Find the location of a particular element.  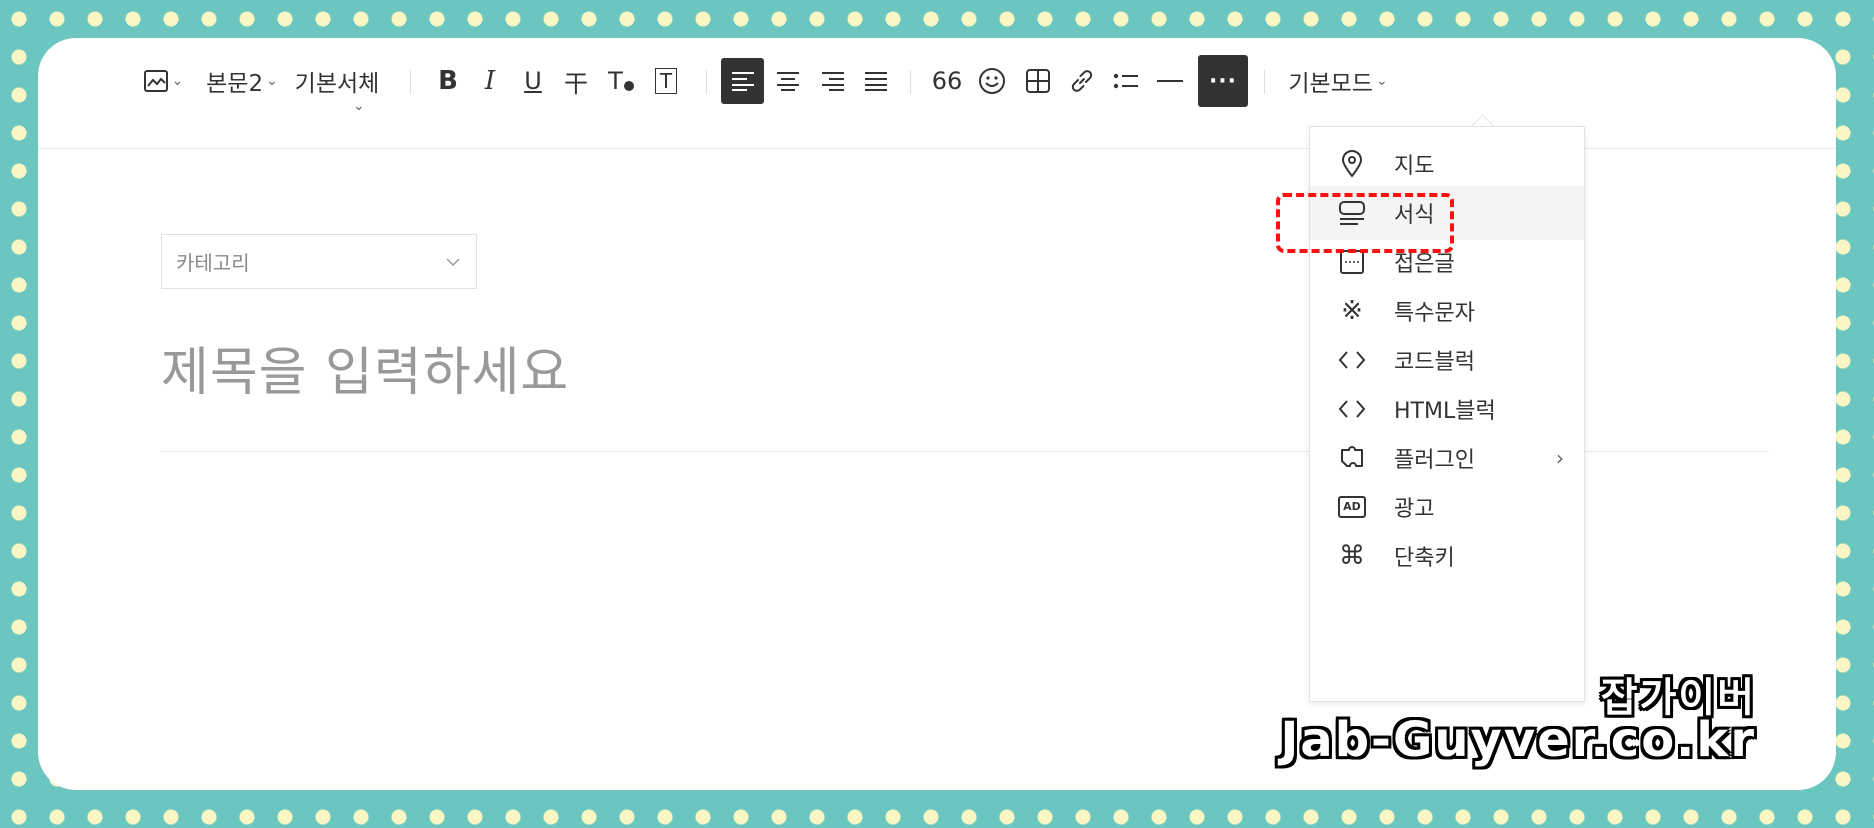

bold-button: B is located at coordinates (448, 81).